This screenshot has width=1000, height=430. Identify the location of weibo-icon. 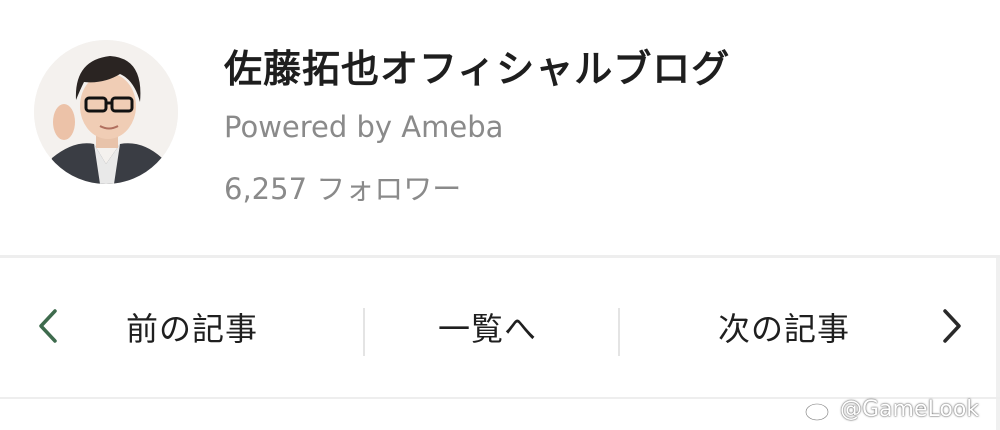
(818, 410).